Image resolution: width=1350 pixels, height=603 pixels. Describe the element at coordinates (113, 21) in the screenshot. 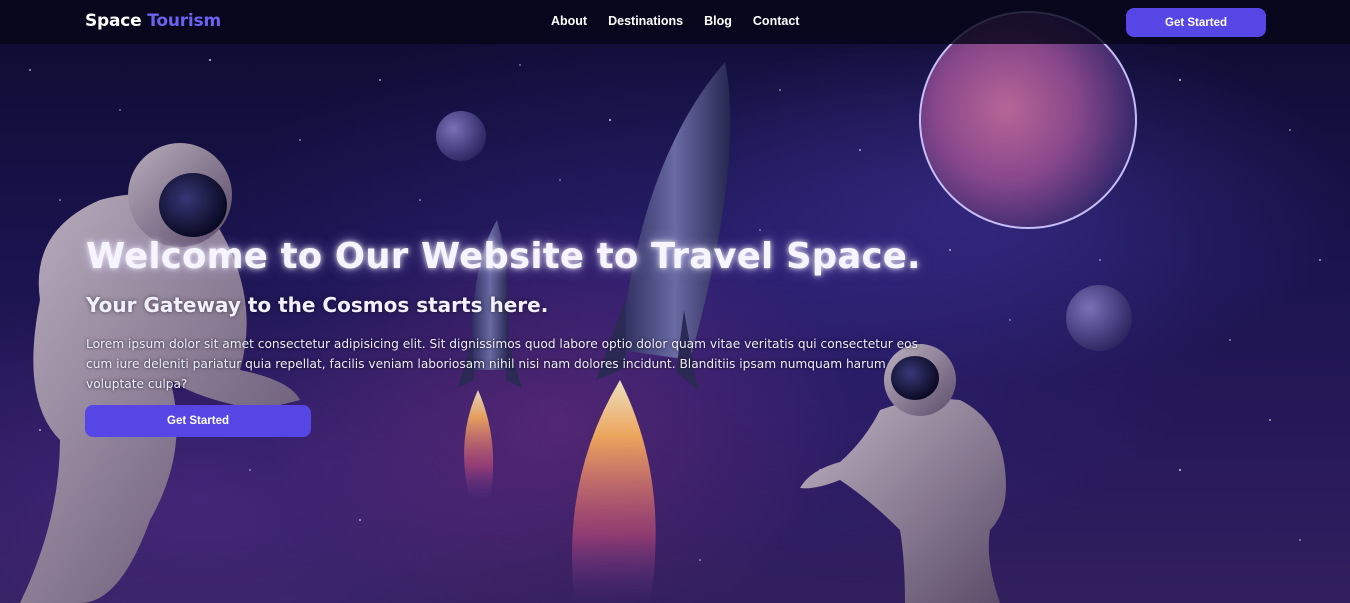

I see `brand-name-part1: Space` at that location.